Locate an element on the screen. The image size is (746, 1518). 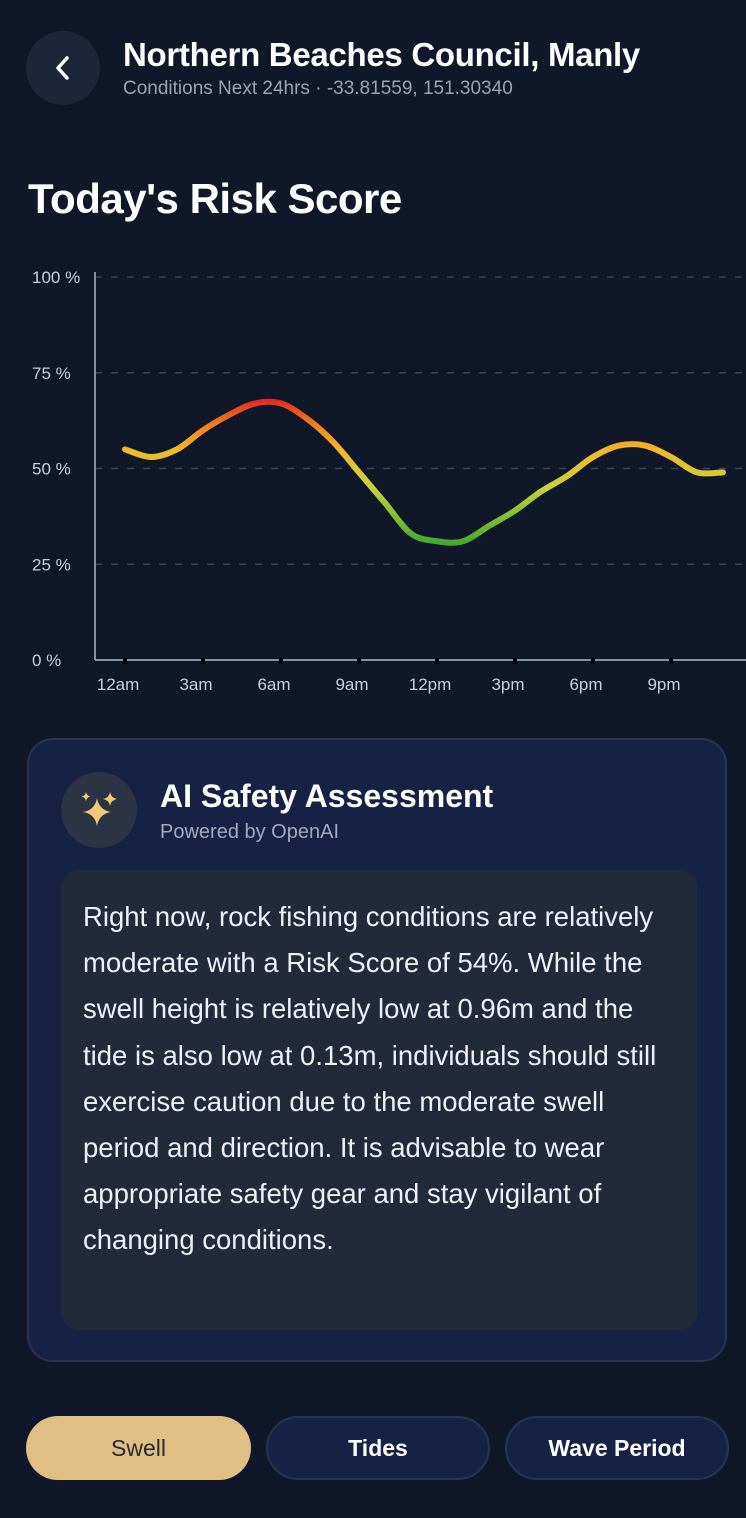
x-tick-label: 6pm is located at coordinates (585, 684).